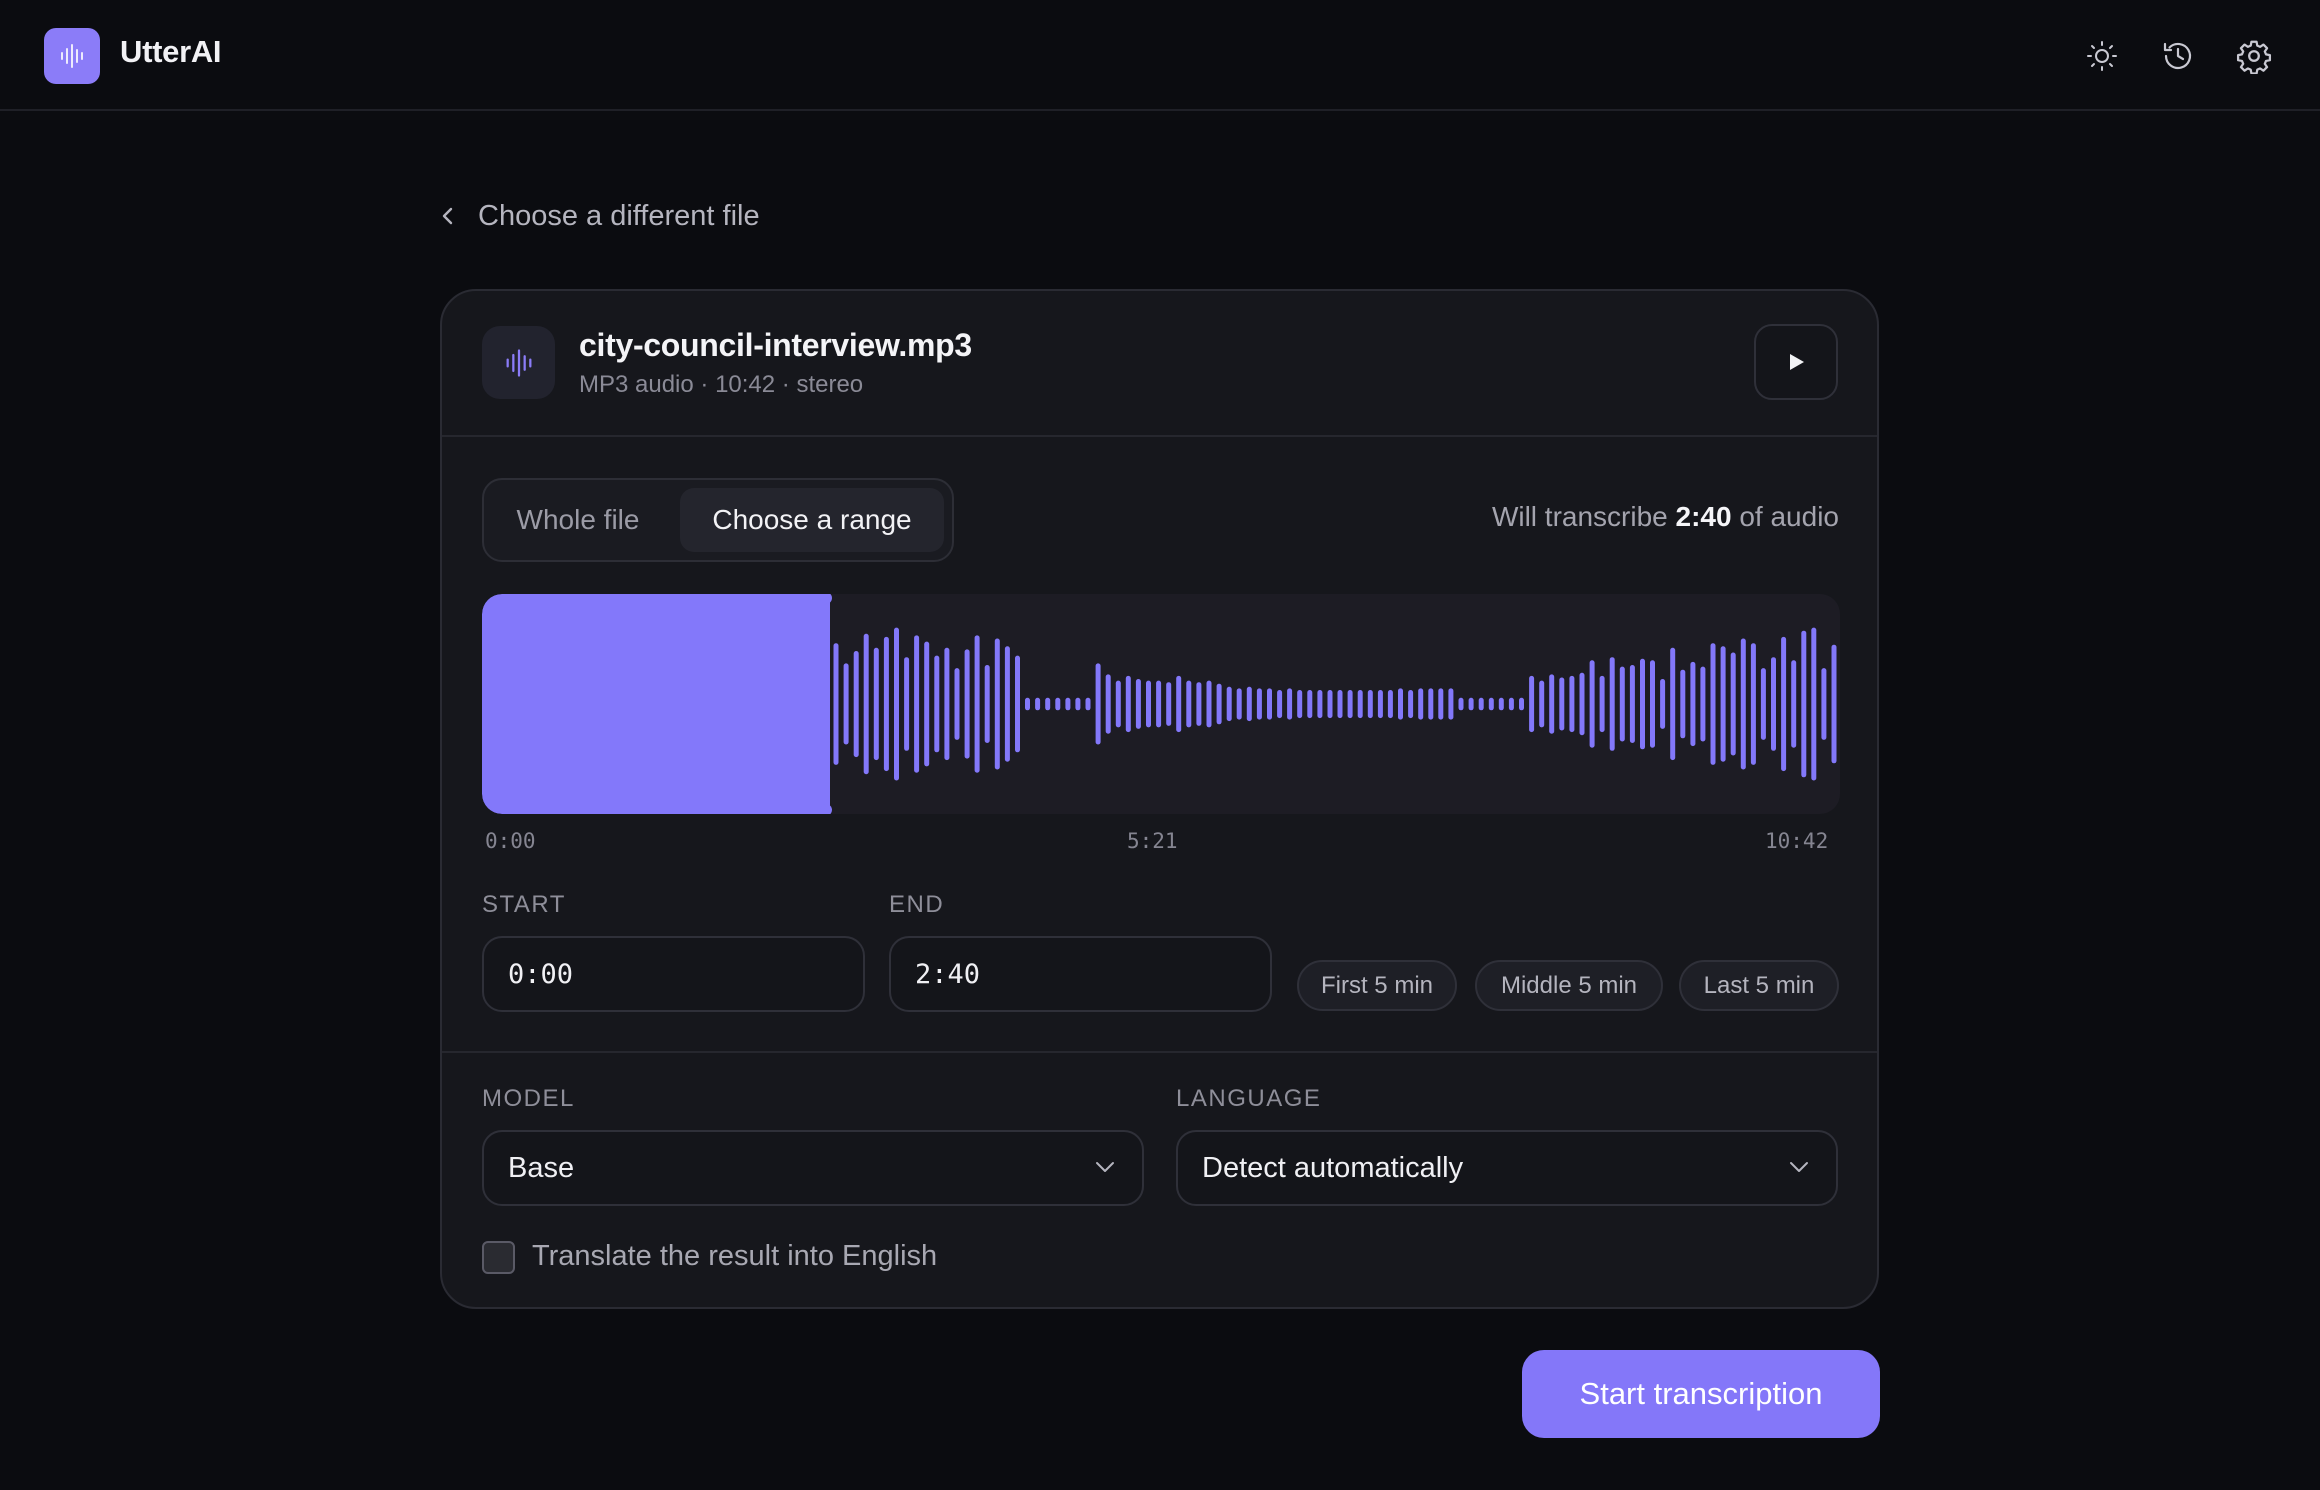 This screenshot has height=1490, width=2320. What do you see at coordinates (541, 1167) in the screenshot?
I see `model-value: Base` at bounding box center [541, 1167].